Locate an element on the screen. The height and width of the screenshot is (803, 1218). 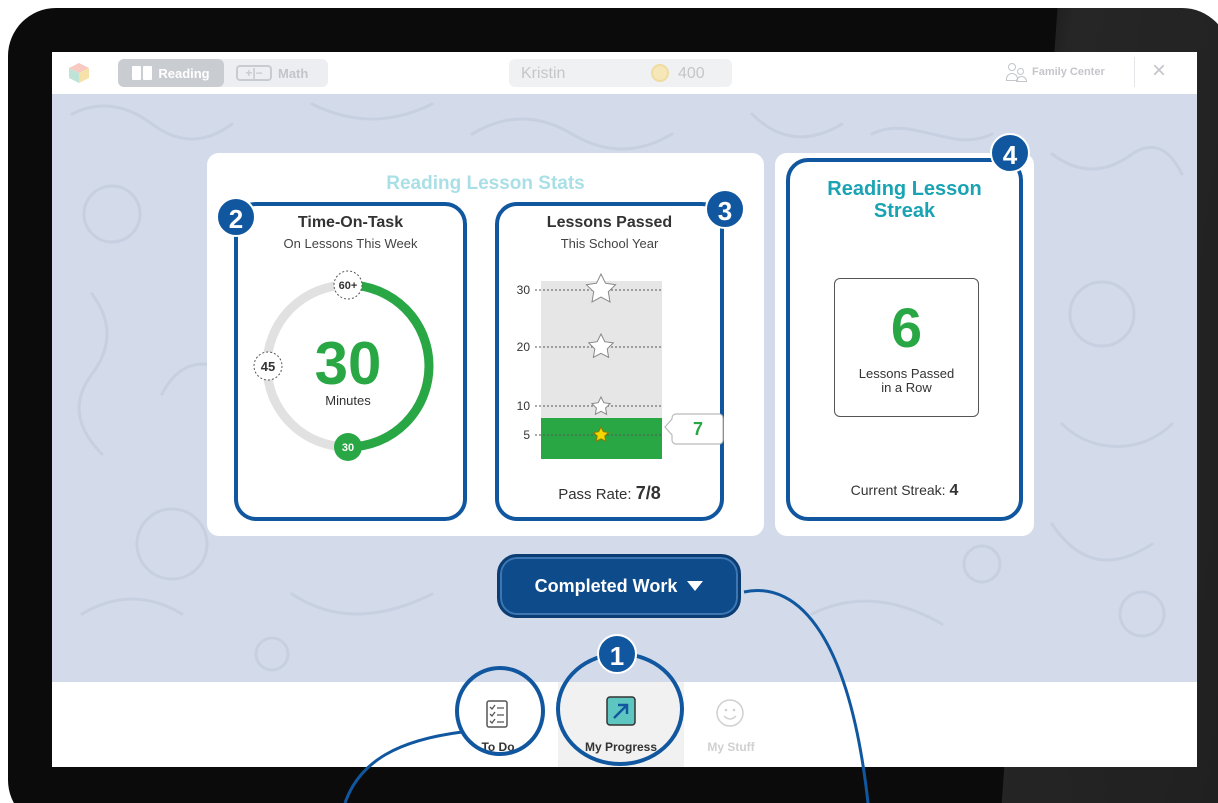
callout-badge-4: 4 is located at coordinates (1010, 153).